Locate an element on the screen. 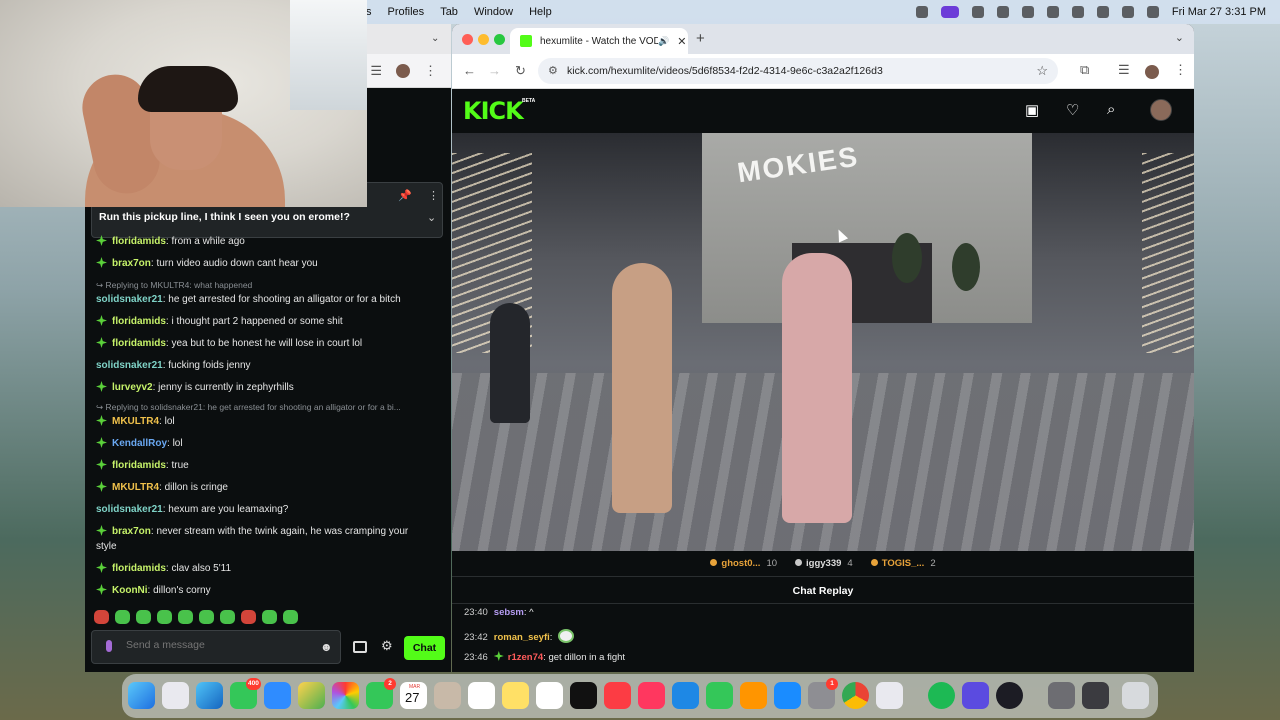  minimize-window-button is located at coordinates (483, 39).